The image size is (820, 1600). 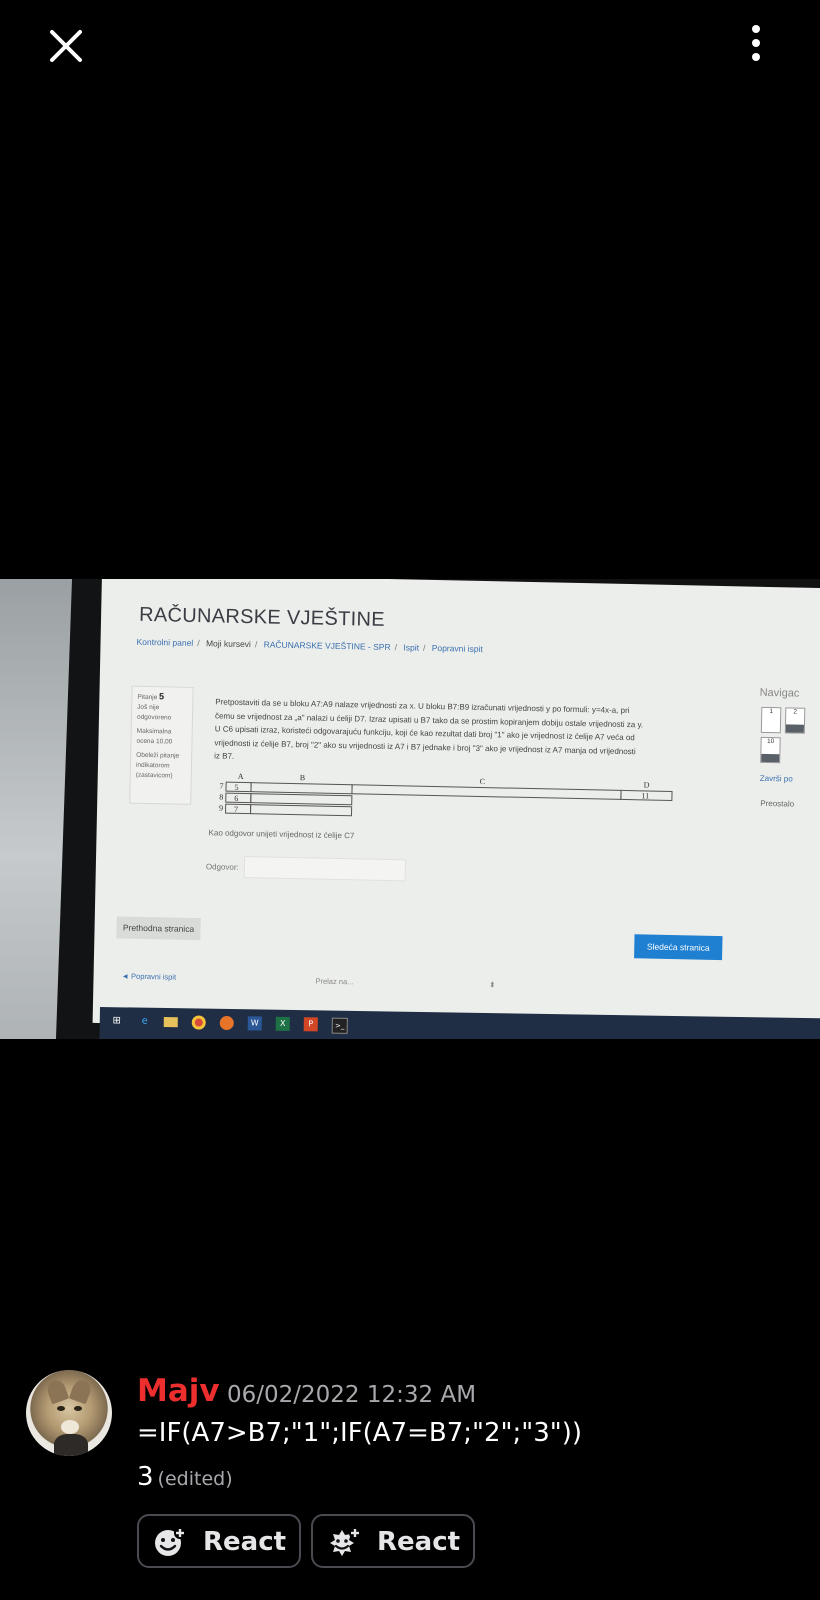 What do you see at coordinates (310, 1024) in the screenshot?
I see `powerpoint-icon: P` at bounding box center [310, 1024].